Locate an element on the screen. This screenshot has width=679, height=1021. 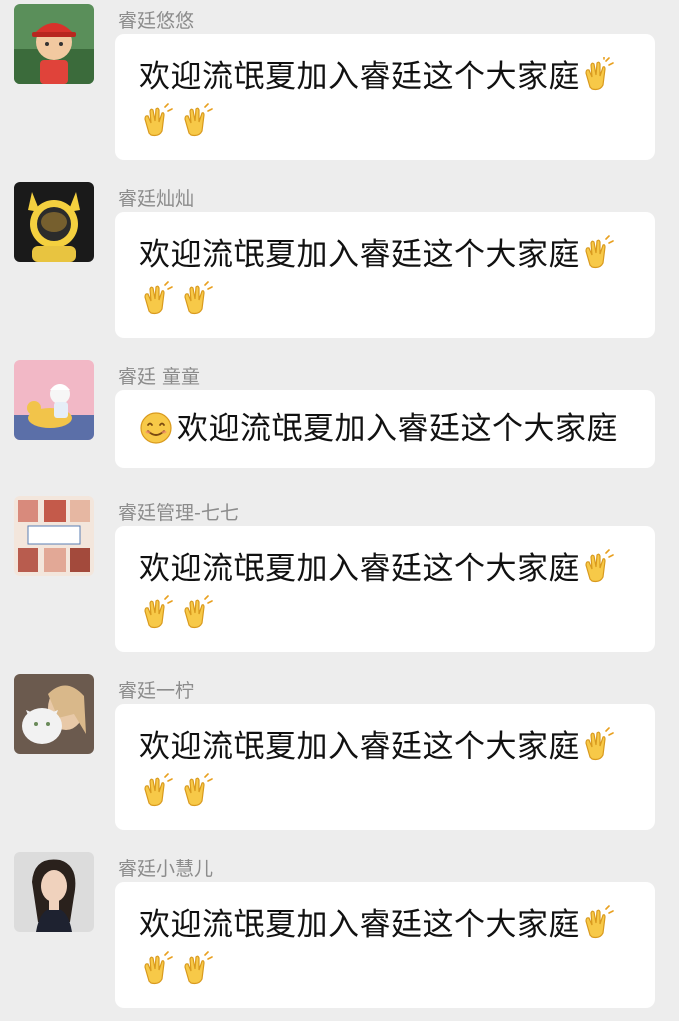
sender-name: 睿廷一柠 is located at coordinates (156, 691).